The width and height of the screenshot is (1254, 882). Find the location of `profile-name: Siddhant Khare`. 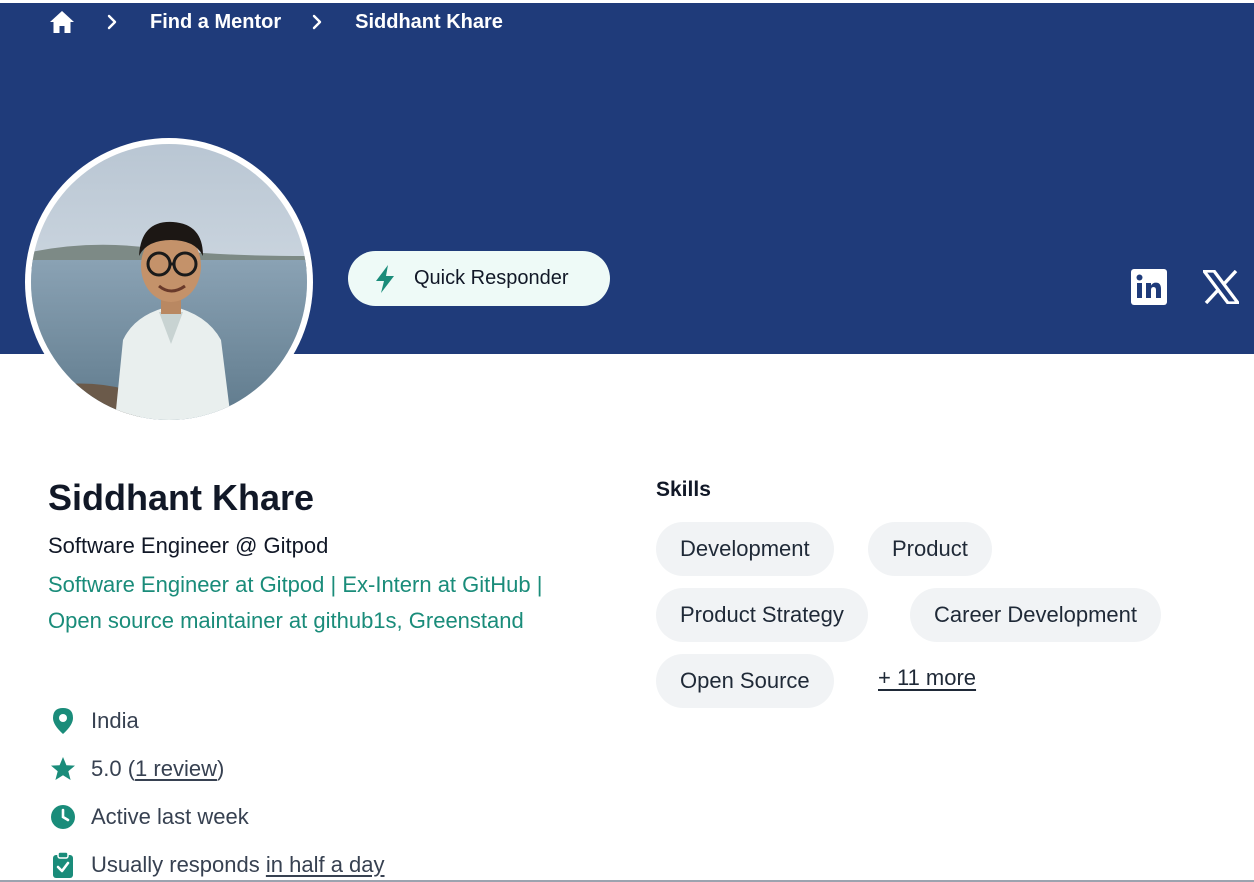

profile-name: Siddhant Khare is located at coordinates (181, 497).